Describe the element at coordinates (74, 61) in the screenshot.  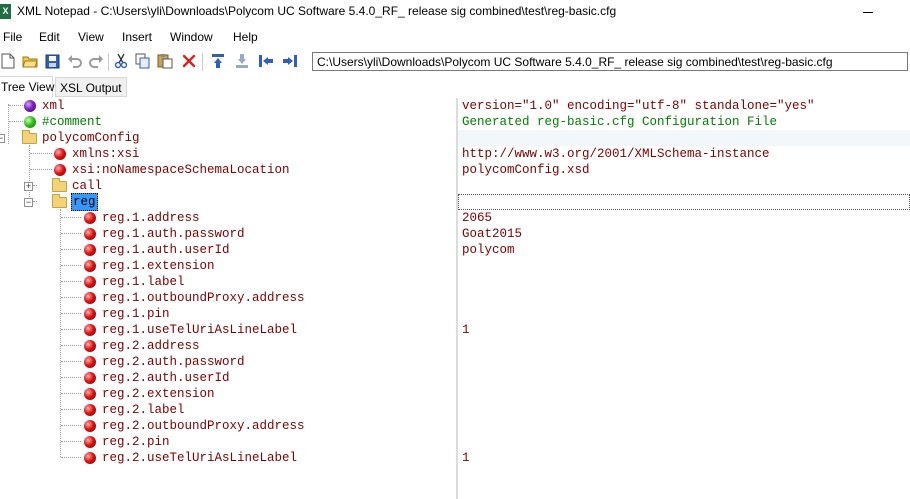
I see `undo-icon` at that location.